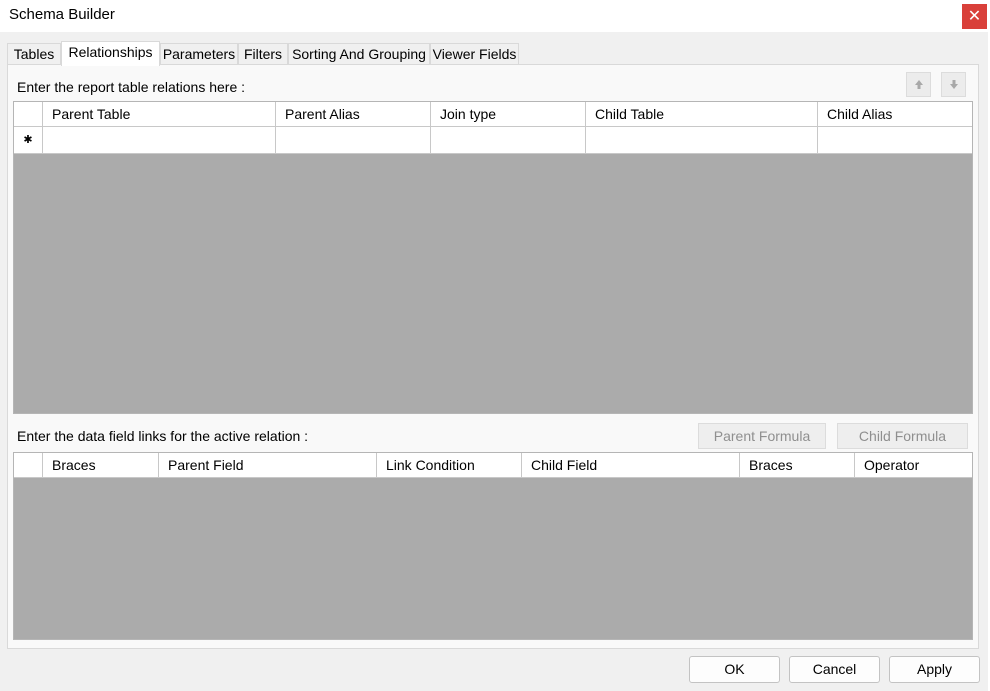 This screenshot has width=990, height=691. What do you see at coordinates (902, 436) in the screenshot?
I see `child-formula-button: Child Formula` at bounding box center [902, 436].